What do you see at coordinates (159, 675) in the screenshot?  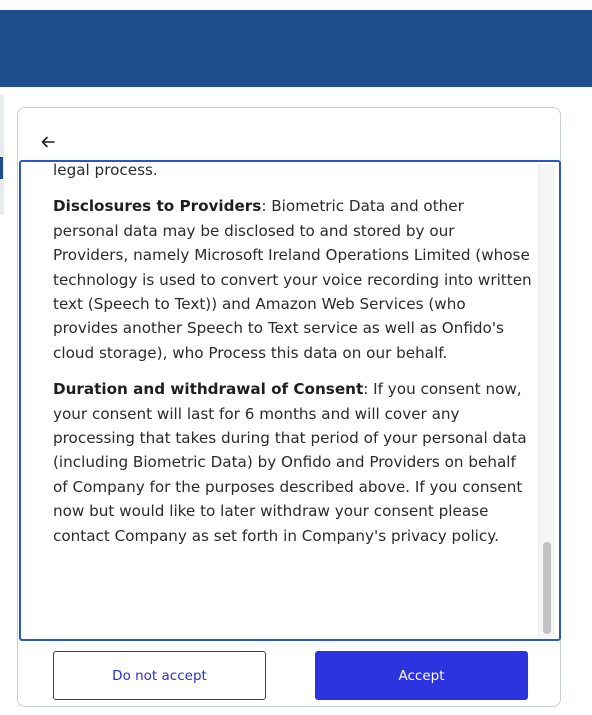 I see `do-not-accept-button: Do not accept` at bounding box center [159, 675].